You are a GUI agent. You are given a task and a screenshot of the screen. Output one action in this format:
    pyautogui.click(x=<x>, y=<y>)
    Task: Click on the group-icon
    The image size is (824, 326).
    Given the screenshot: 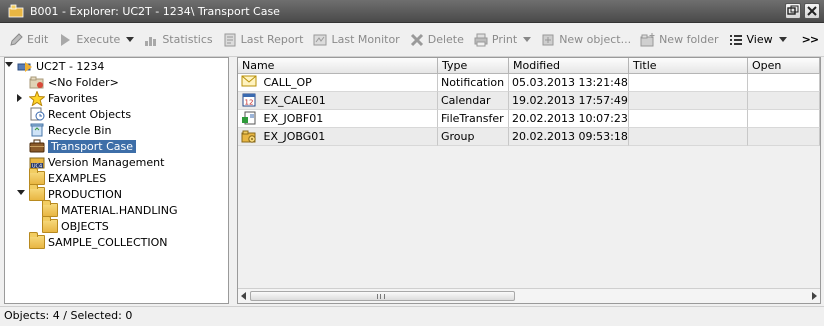 What is the action you would take?
    pyautogui.click(x=249, y=136)
    